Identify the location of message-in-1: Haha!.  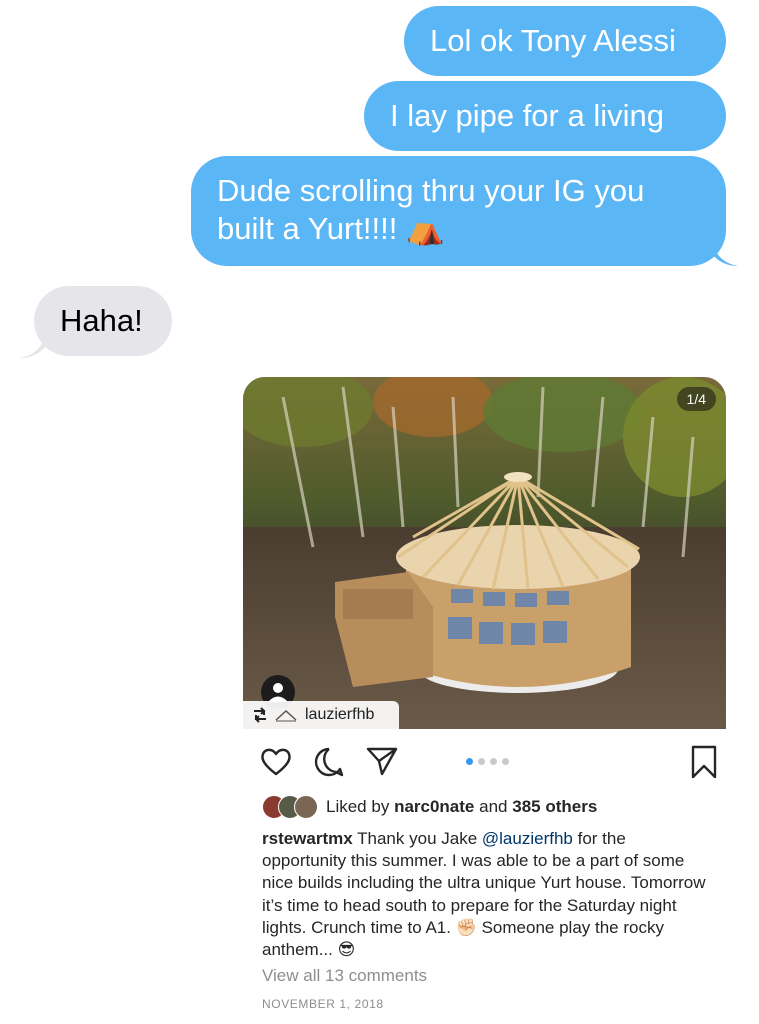
(103, 321).